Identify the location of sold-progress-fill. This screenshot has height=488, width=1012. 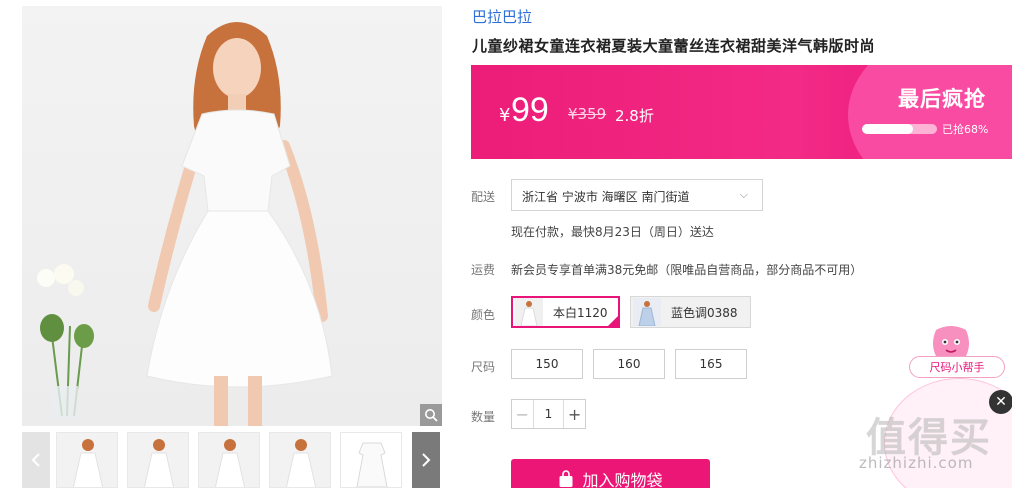
(887, 129).